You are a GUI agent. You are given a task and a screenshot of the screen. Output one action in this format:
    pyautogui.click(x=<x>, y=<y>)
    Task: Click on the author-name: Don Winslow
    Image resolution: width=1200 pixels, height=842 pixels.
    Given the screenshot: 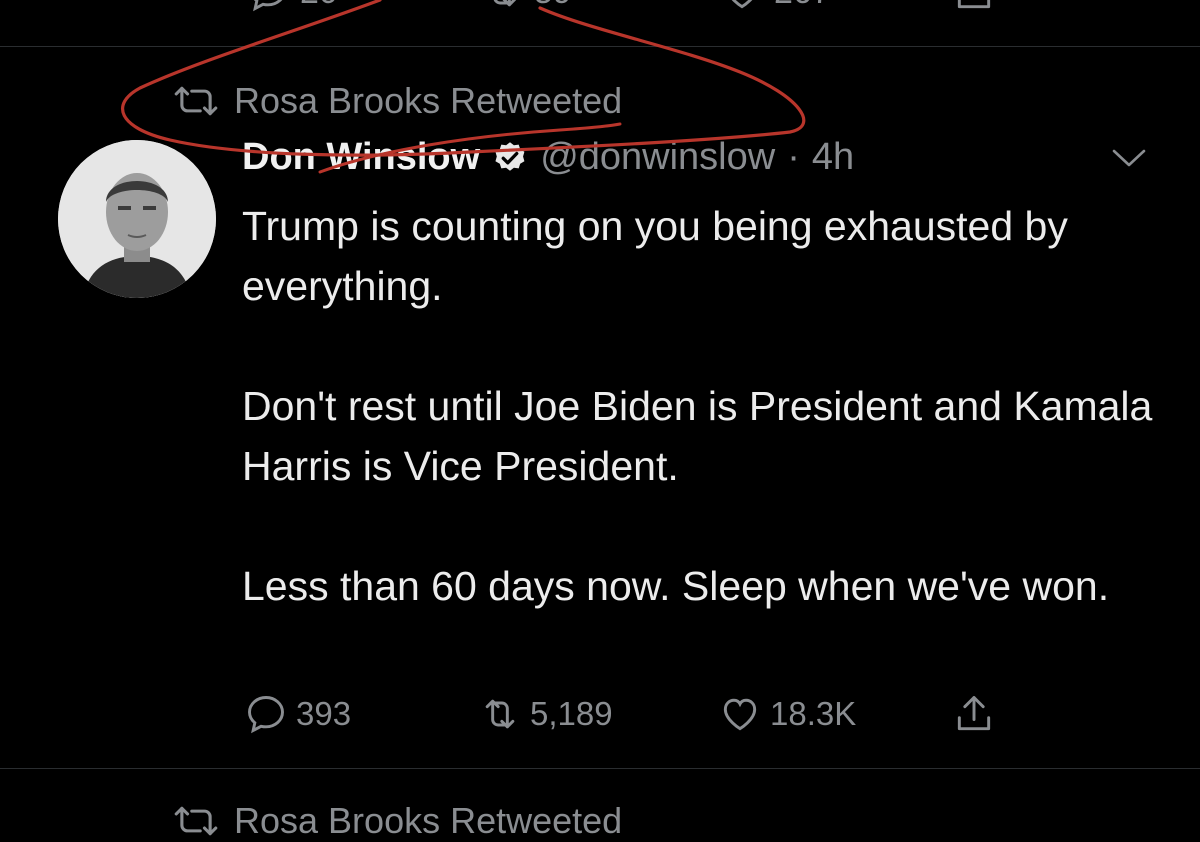 What is the action you would take?
    pyautogui.click(x=361, y=157)
    